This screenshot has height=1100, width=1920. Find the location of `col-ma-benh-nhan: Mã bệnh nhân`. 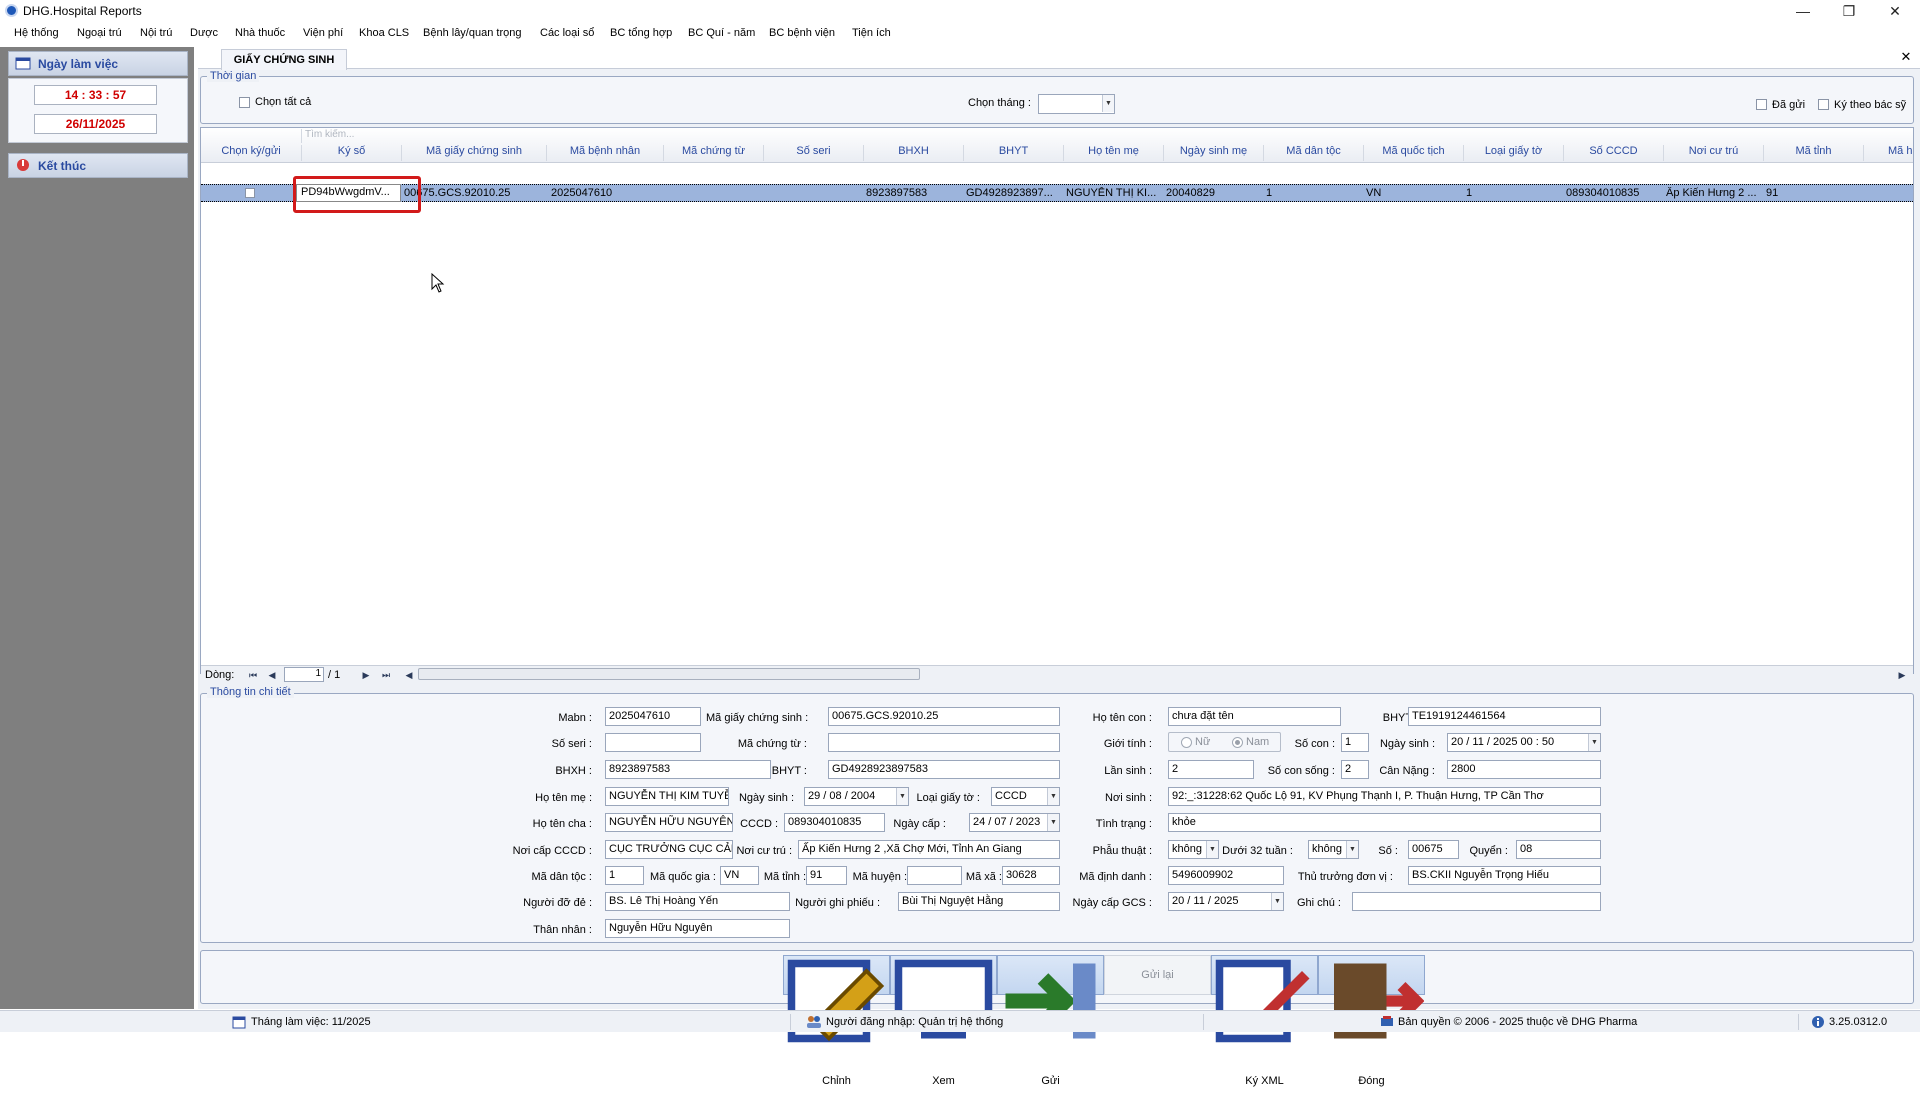

col-ma-benh-nhan: Mã bệnh nhân is located at coordinates (604, 153).